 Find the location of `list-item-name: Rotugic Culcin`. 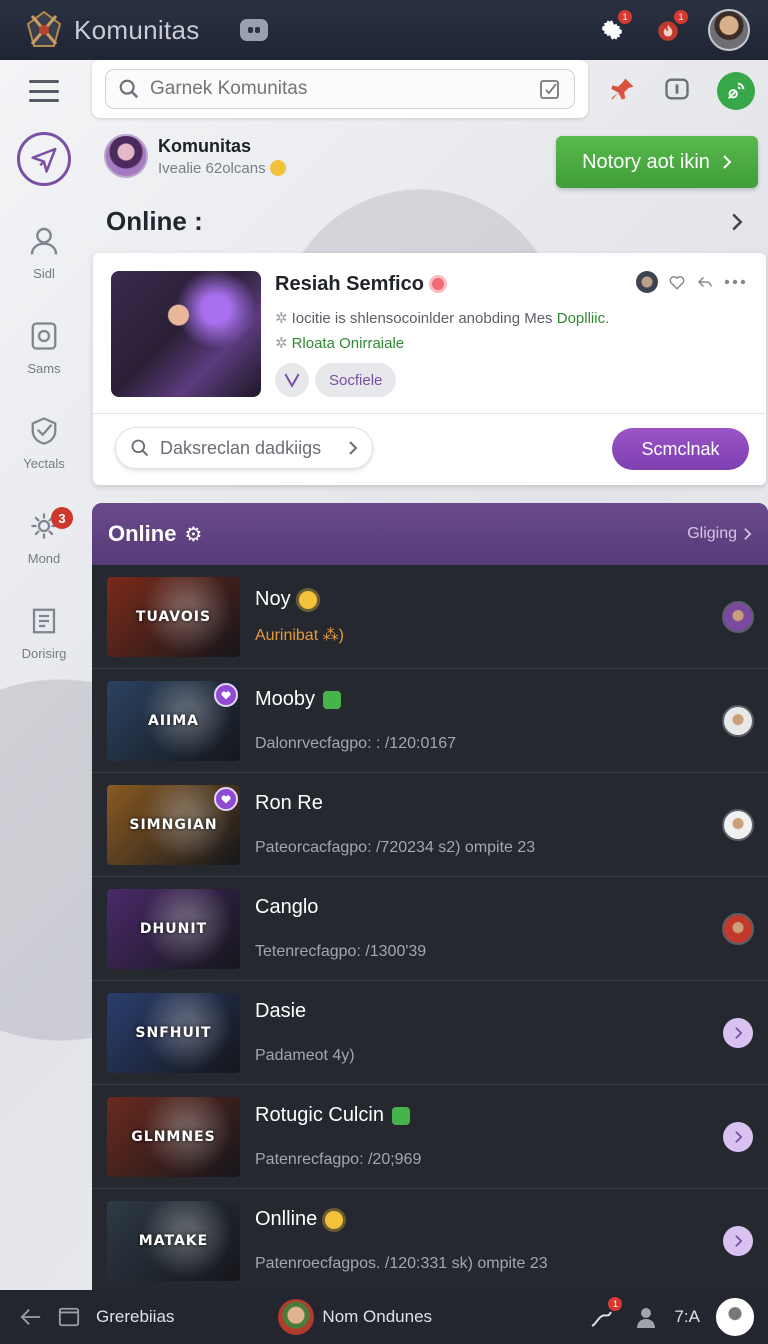

list-item-name: Rotugic Culcin is located at coordinates (481, 1115).